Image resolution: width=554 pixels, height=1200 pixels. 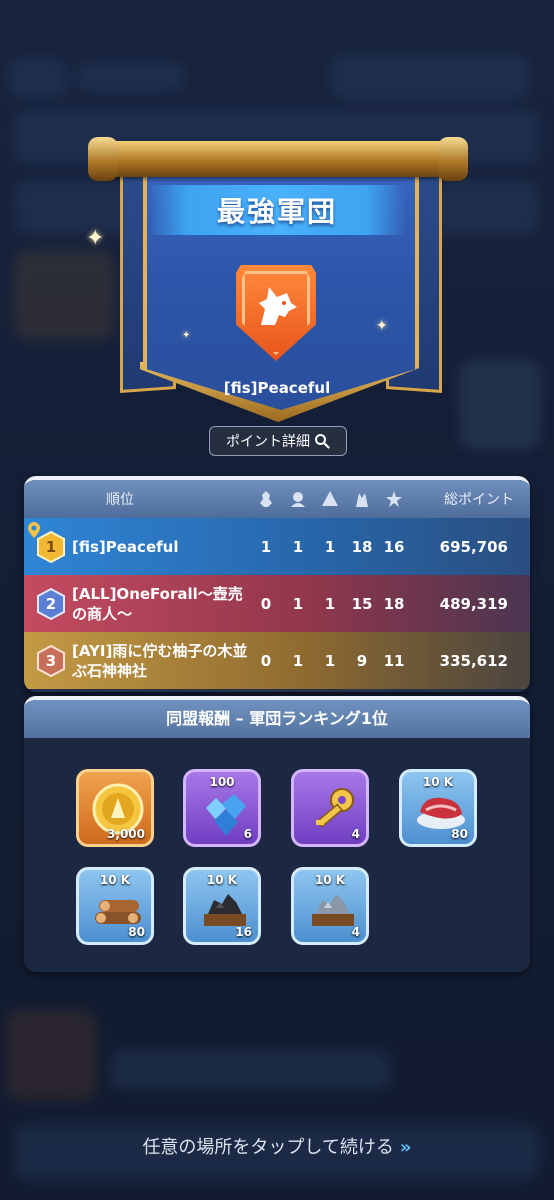 I want to click on guild-name: [AYI]雨に佇む柚子の木並ぶ石神神社, so click(x=160, y=660).